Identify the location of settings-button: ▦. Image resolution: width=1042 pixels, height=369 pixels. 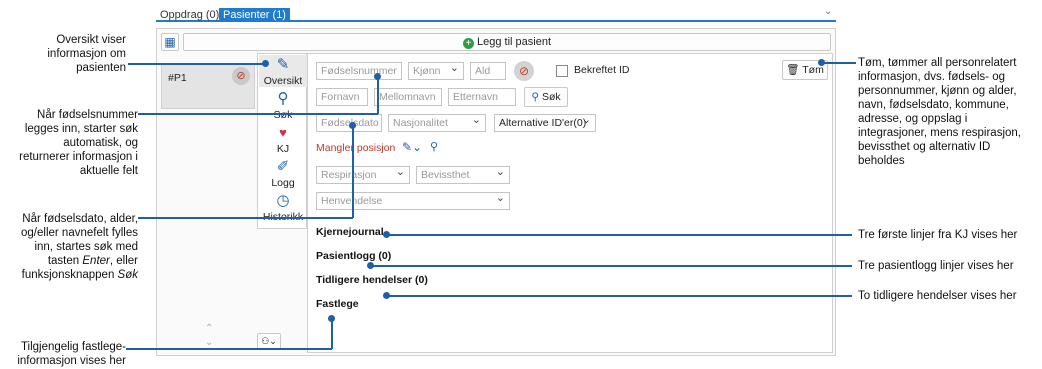
(170, 42).